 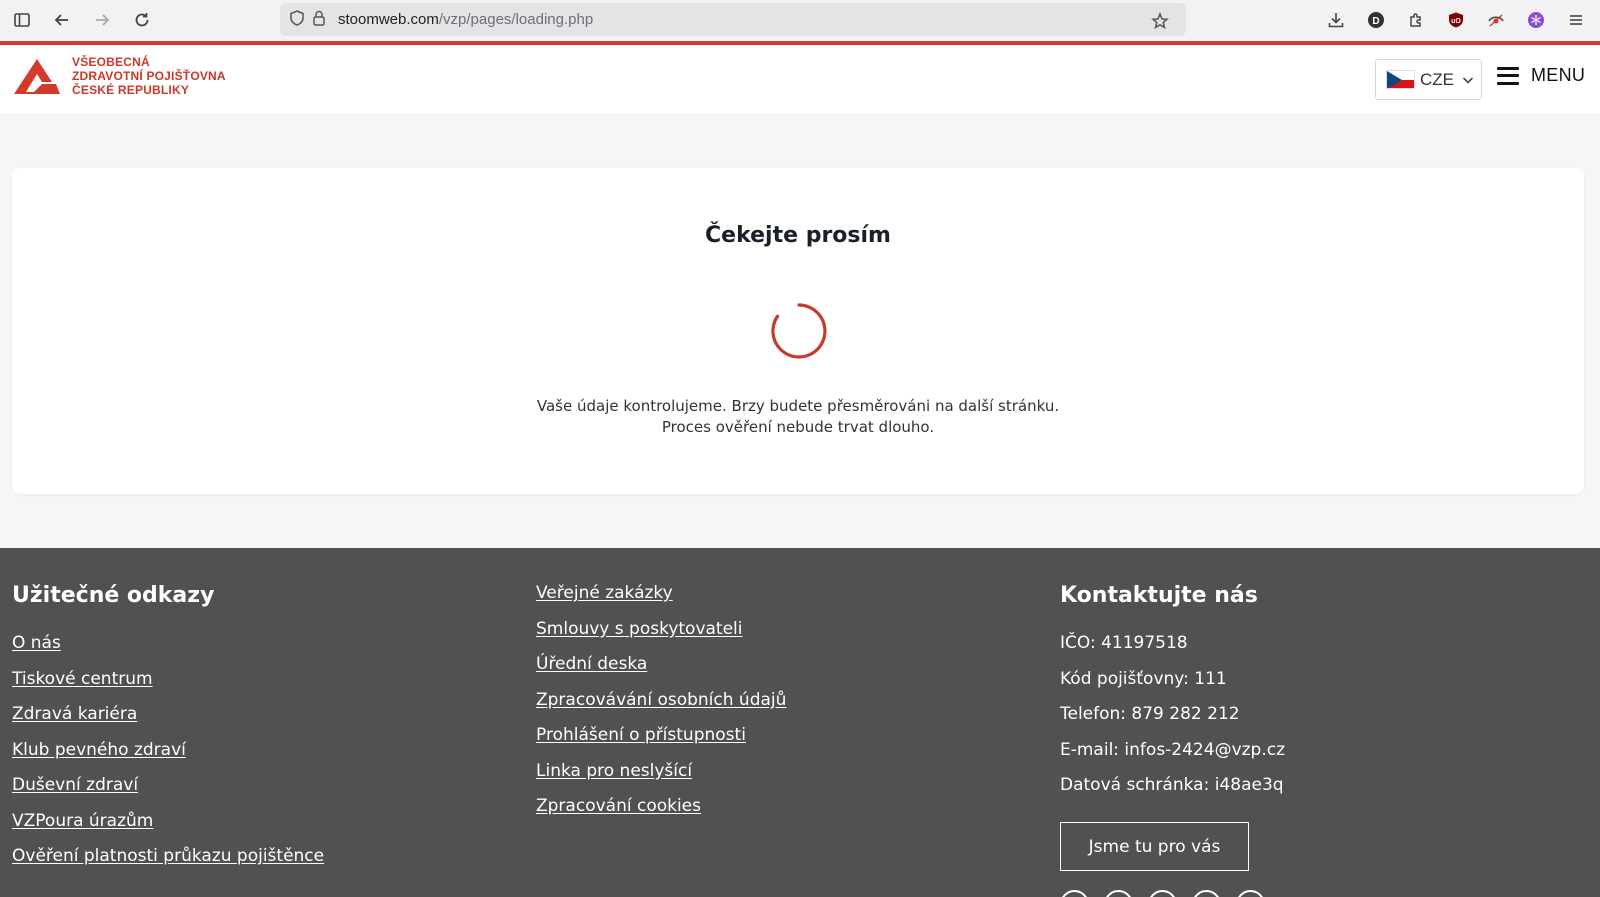 I want to click on logo-line: ZDRAVOTNÍ POJIŠŤOVNA, so click(x=149, y=76).